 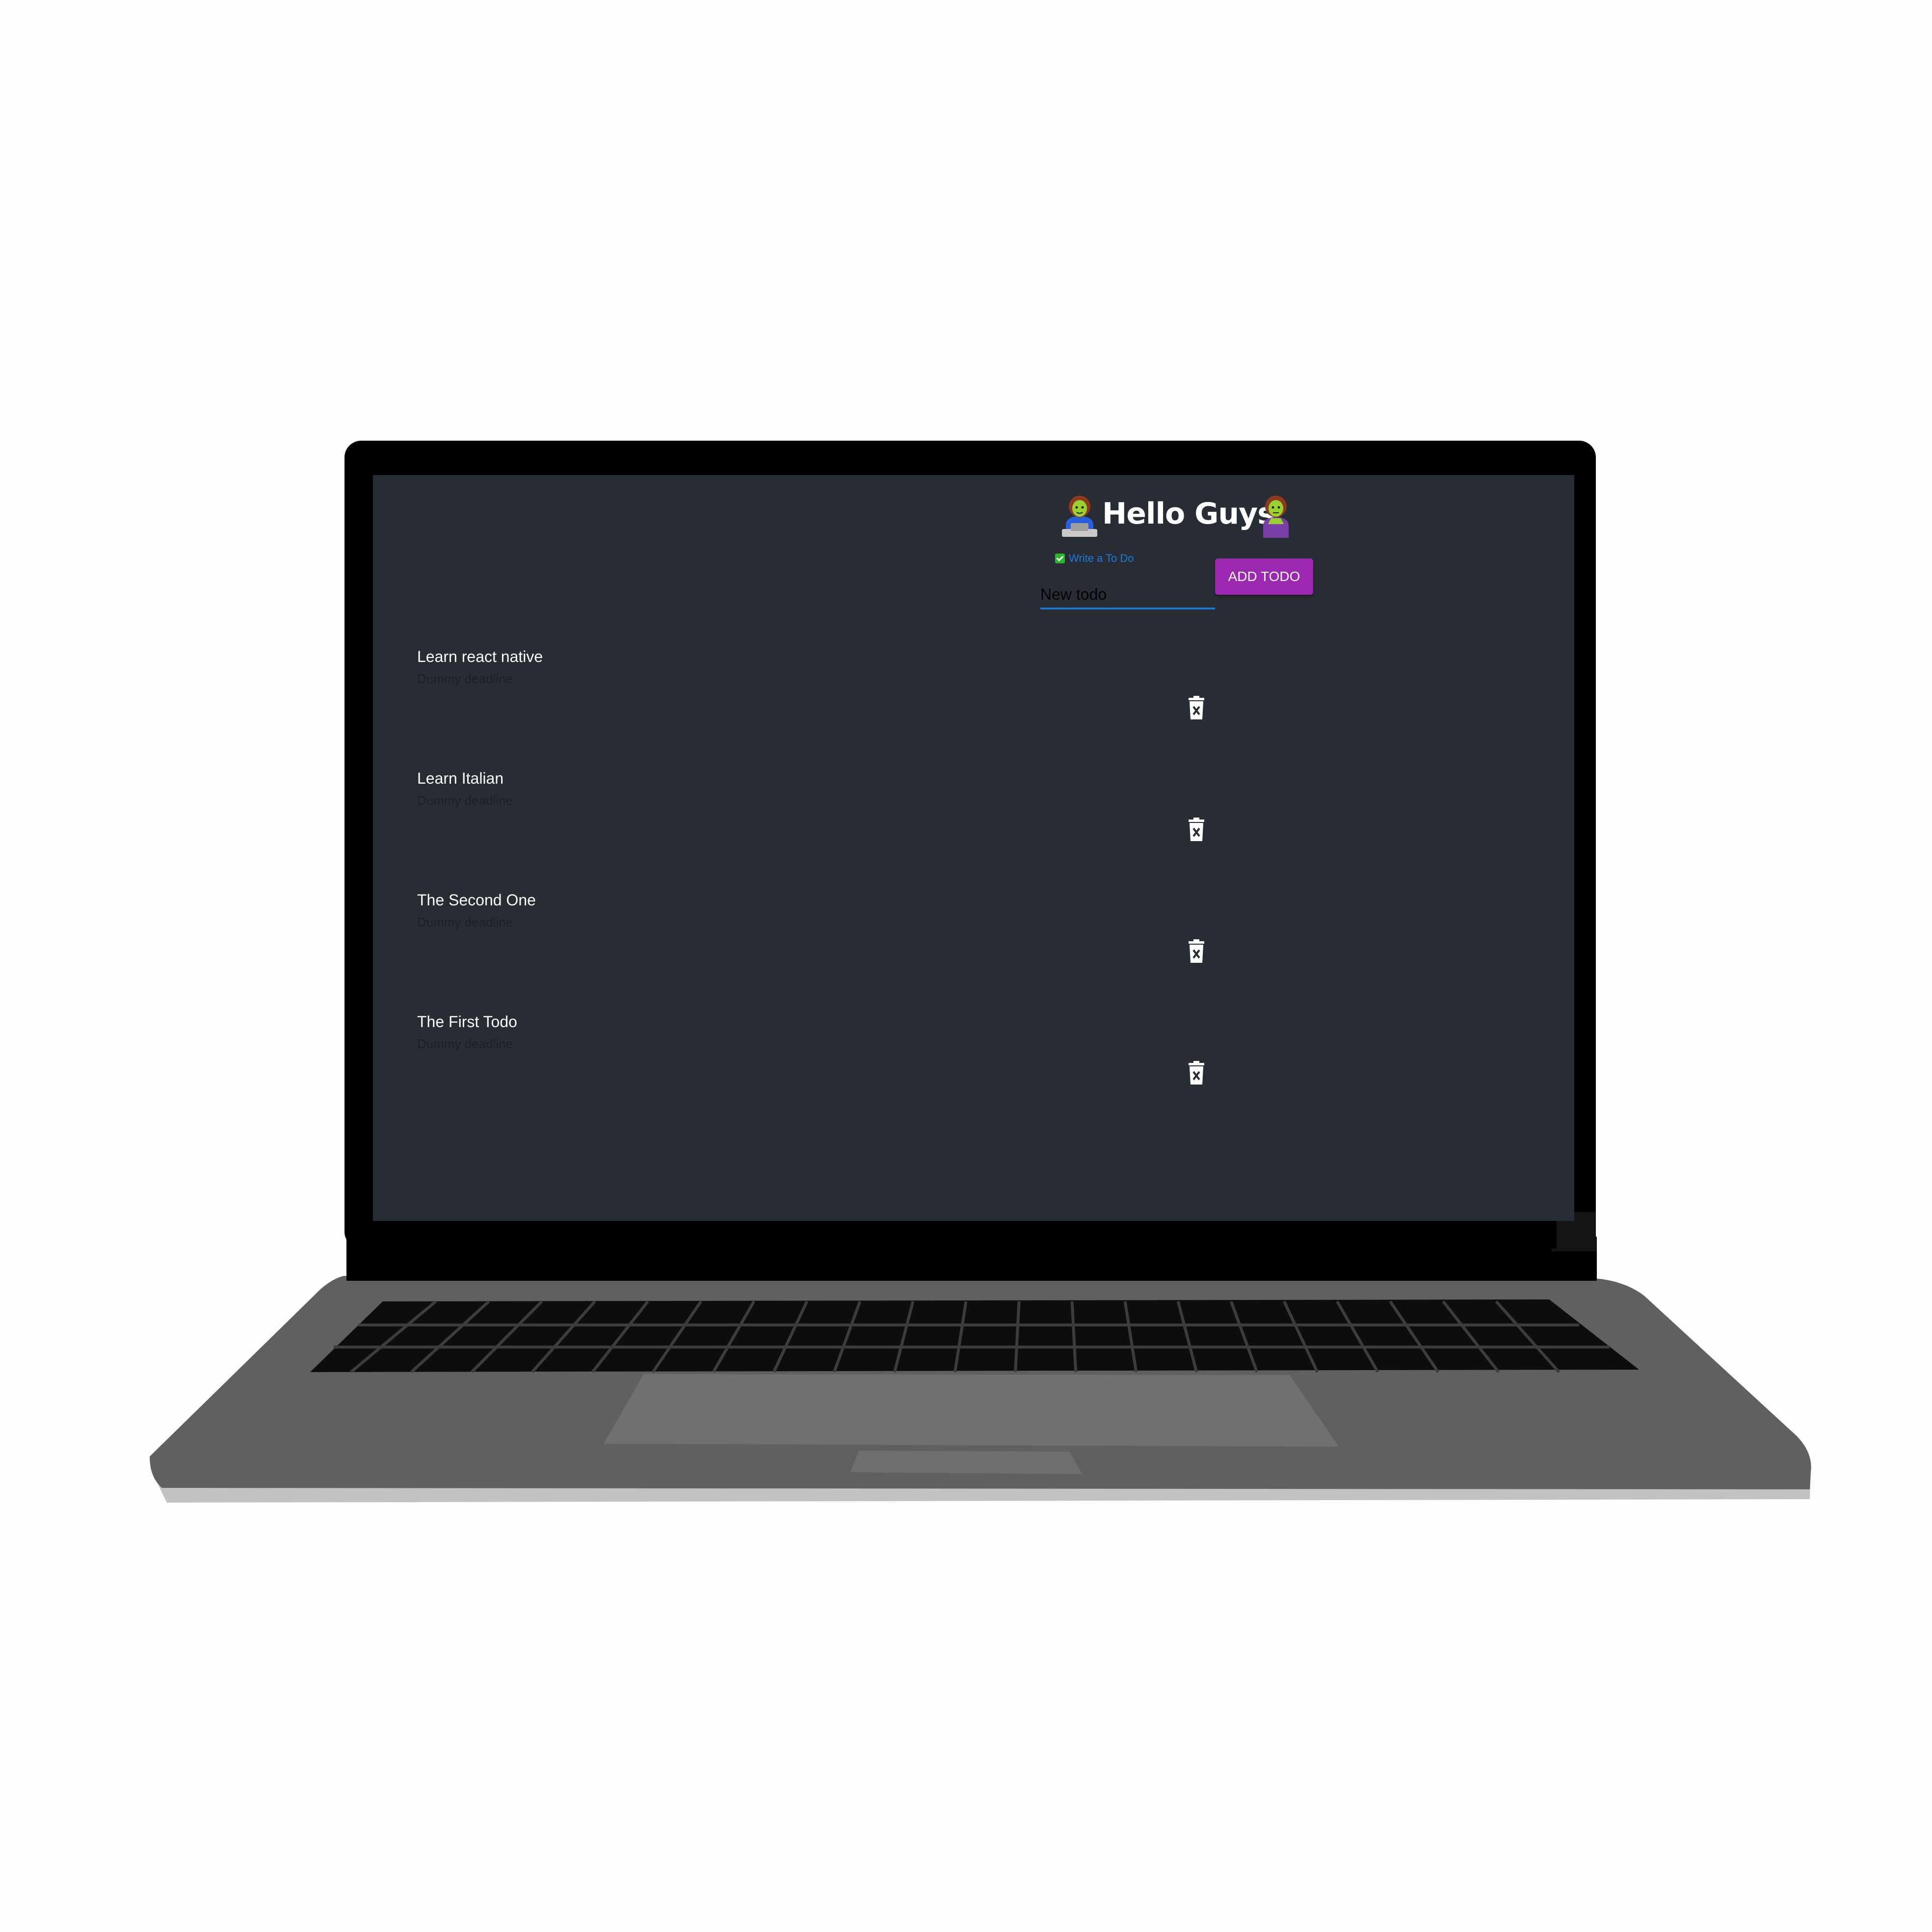 I want to click on todo-text: The Second One, so click(x=477, y=900).